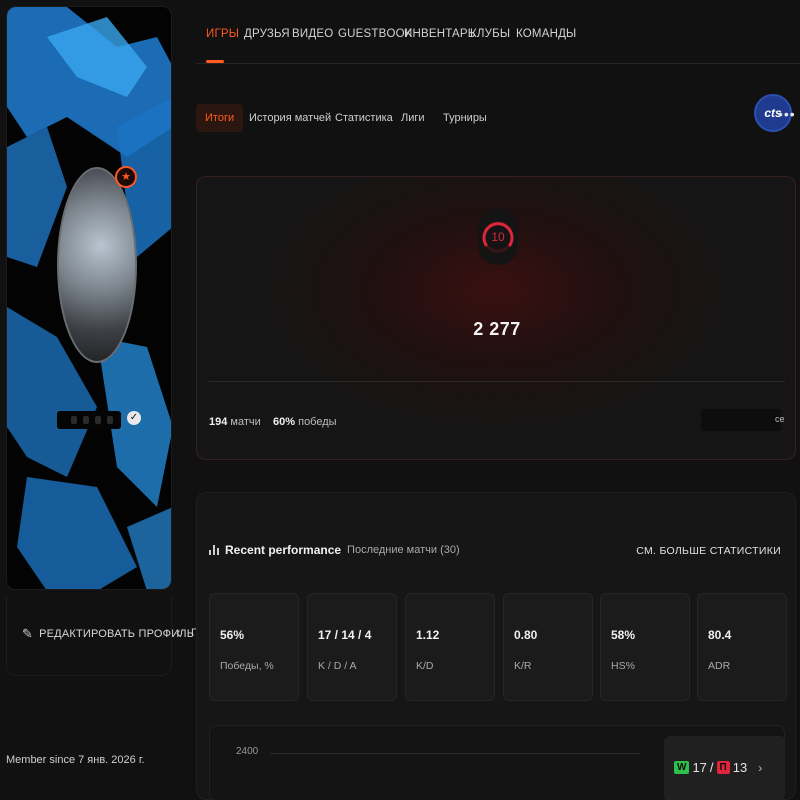 The image size is (800, 800). What do you see at coordinates (75, 760) in the screenshot?
I see `member-since: Member since 7 янв. 2026 г.` at bounding box center [75, 760].